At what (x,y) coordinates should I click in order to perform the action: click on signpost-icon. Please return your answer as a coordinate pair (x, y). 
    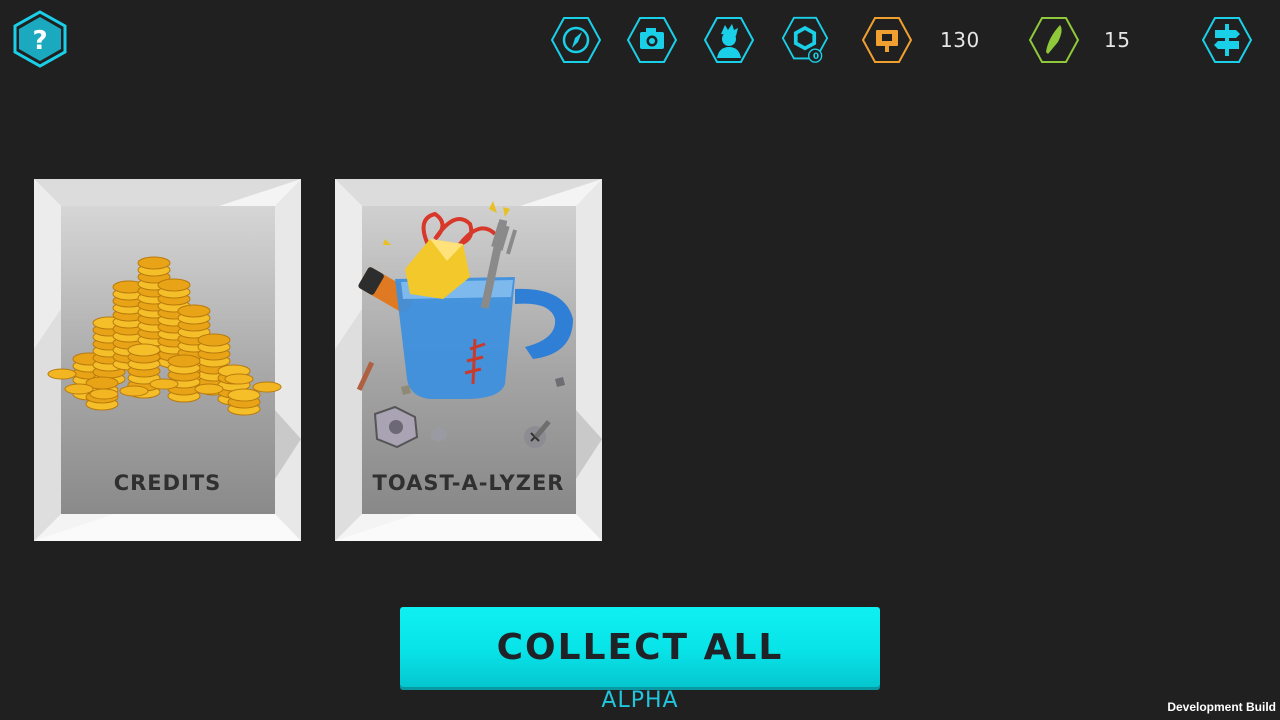
    Looking at the image, I should click on (1227, 40).